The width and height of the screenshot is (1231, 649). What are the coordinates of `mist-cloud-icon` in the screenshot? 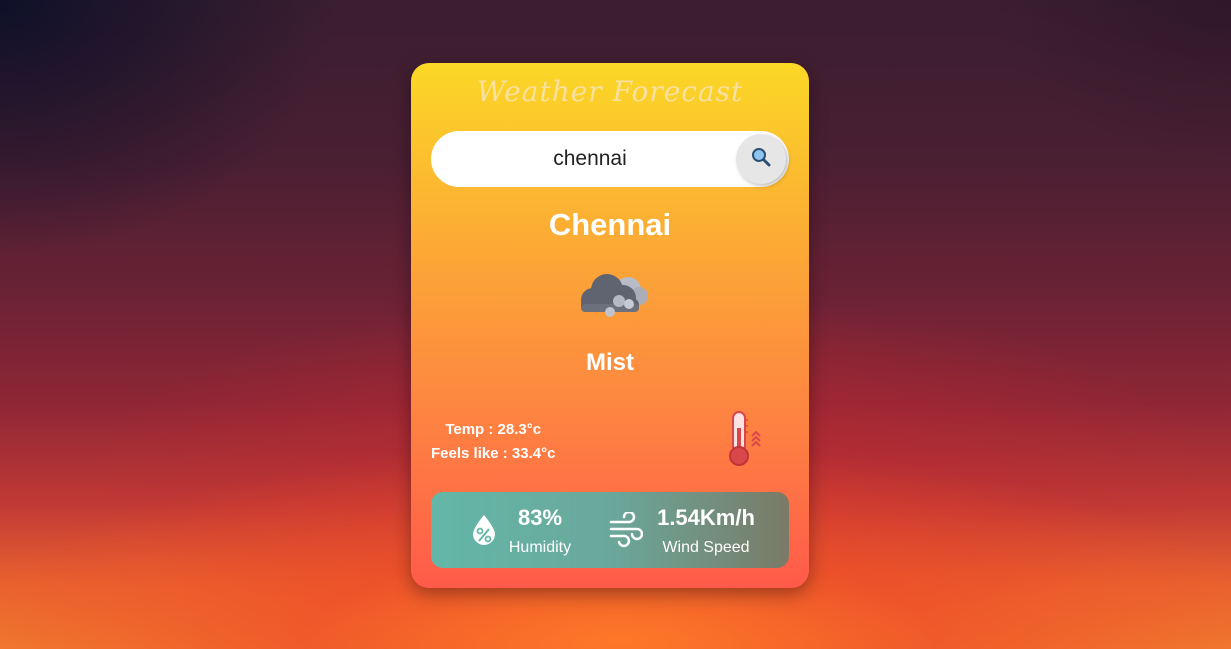 It's located at (613, 296).